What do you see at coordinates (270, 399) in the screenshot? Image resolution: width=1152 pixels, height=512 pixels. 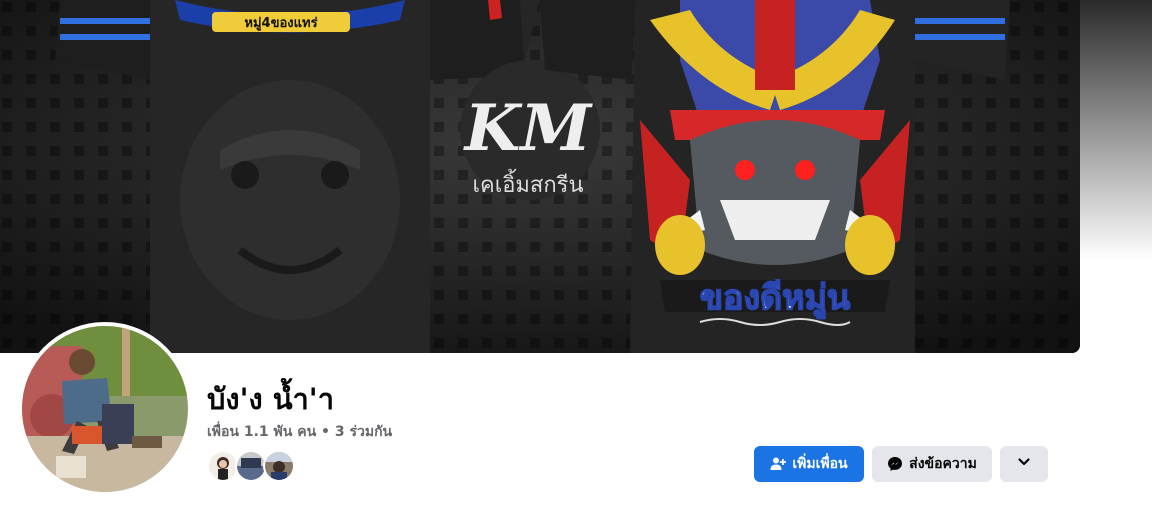 I see `profile-name: บัง'ง น้ำ'า` at bounding box center [270, 399].